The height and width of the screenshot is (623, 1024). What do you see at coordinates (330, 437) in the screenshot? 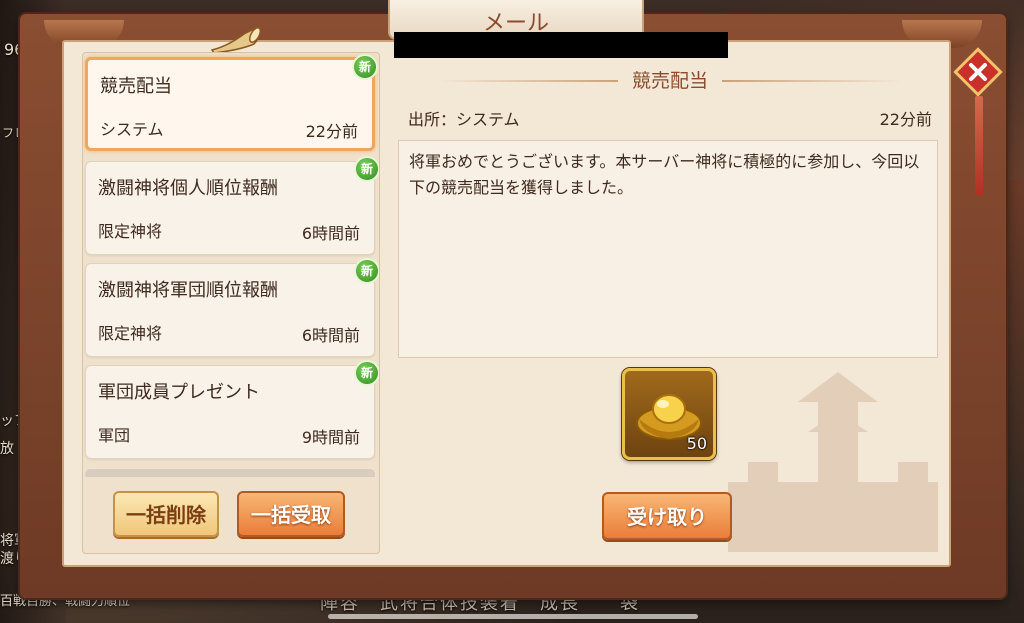
I see `mail-item-time: 9時間前` at bounding box center [330, 437].